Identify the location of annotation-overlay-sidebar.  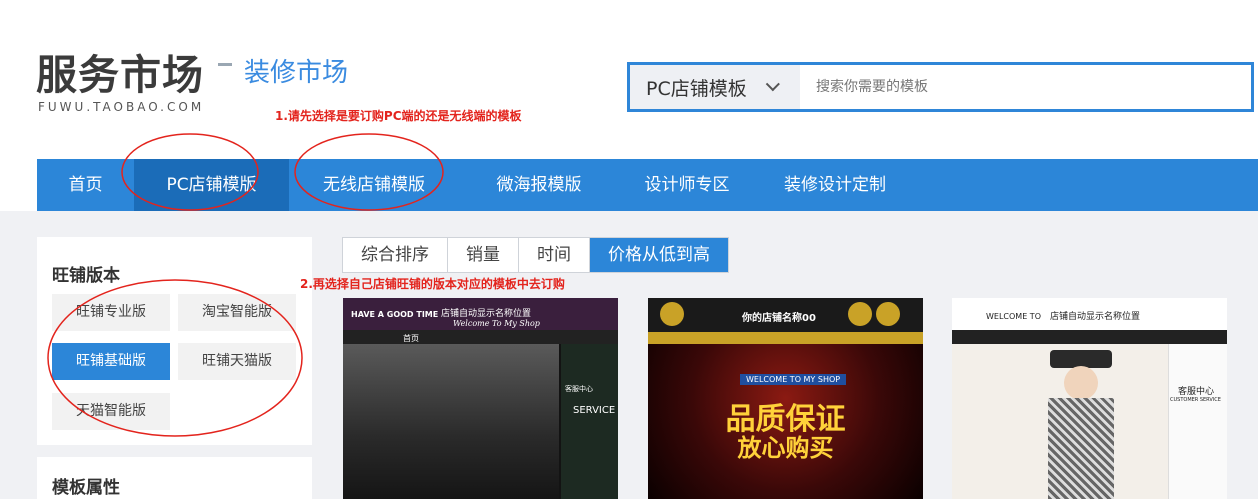
(175, 358).